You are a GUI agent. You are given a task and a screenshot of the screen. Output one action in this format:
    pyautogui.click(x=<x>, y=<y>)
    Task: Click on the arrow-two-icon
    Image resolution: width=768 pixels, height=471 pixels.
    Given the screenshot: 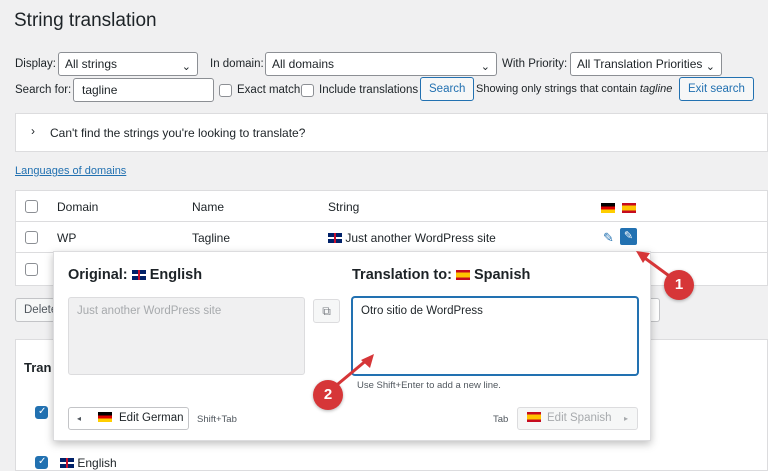 What is the action you would take?
    pyautogui.click(x=355, y=370)
    